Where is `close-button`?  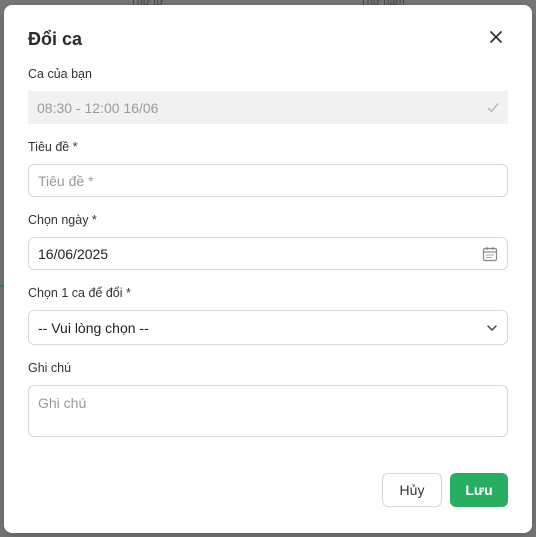
close-button is located at coordinates (496, 37).